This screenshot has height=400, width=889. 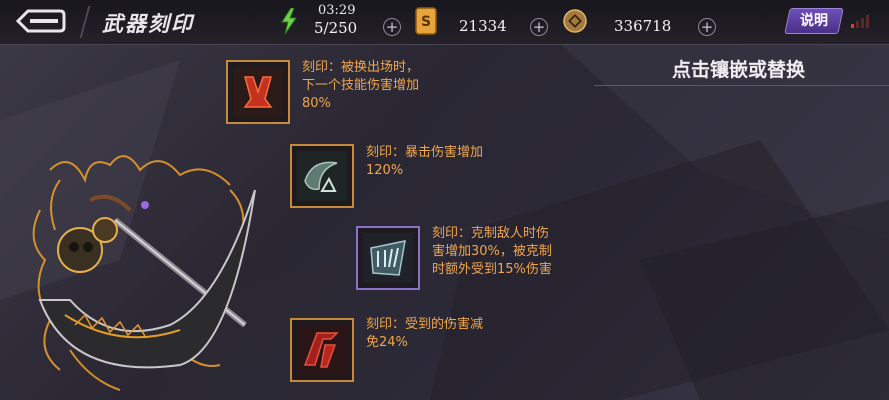 I want to click on claw-emblem-icon, so click(x=388, y=258).